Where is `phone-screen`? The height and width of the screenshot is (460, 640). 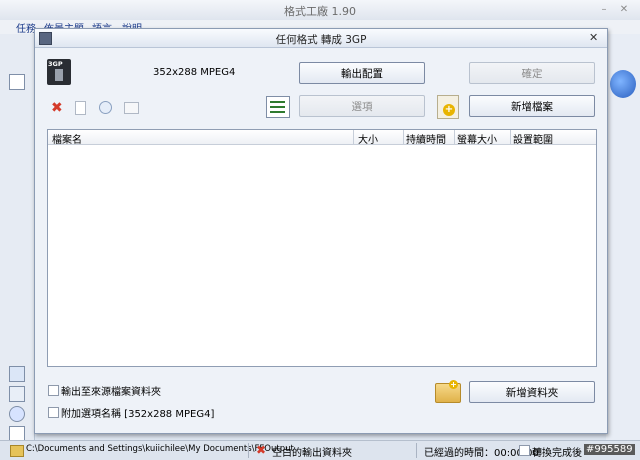 phone-screen is located at coordinates (59, 75).